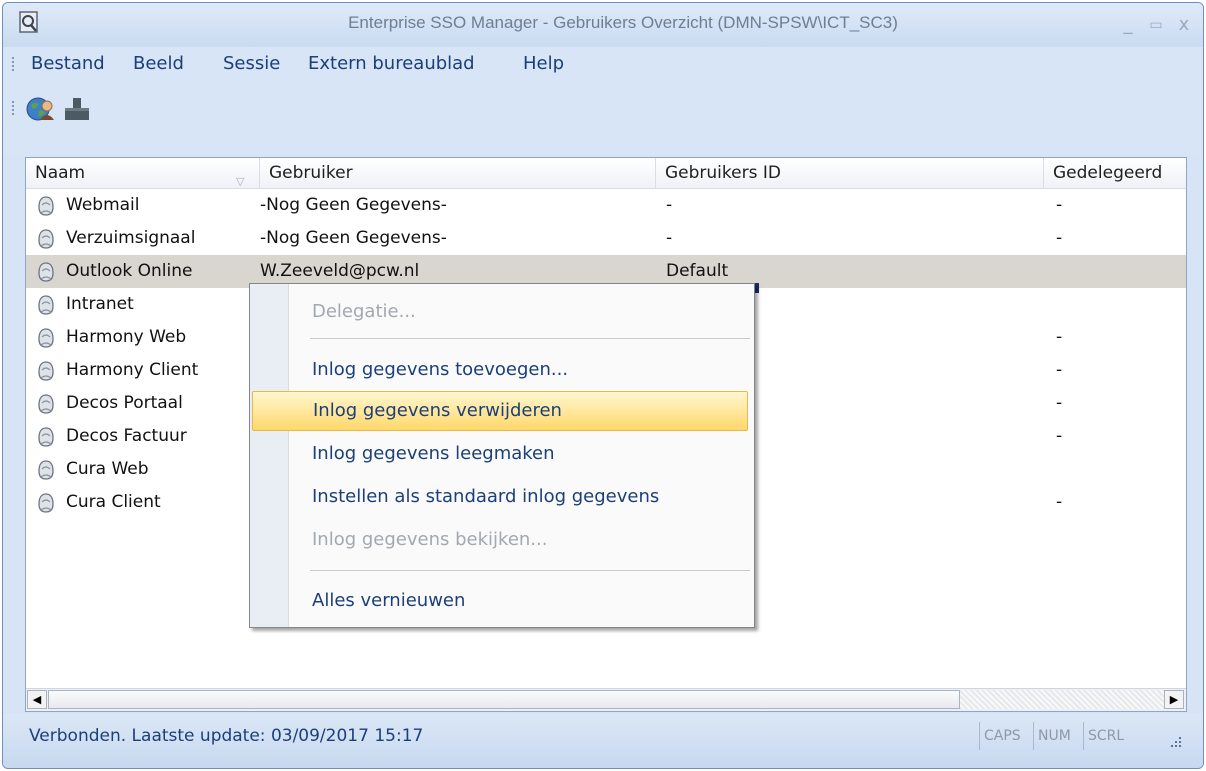 The height and width of the screenshot is (771, 1206). What do you see at coordinates (143, 173) in the screenshot?
I see `column-header-naam: Naam ▽` at bounding box center [143, 173].